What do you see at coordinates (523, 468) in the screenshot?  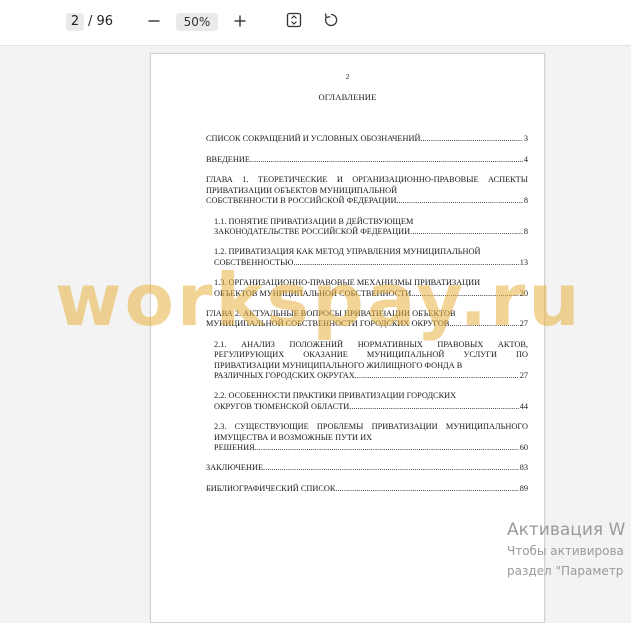 I see `toc-page-number: 83` at bounding box center [523, 468].